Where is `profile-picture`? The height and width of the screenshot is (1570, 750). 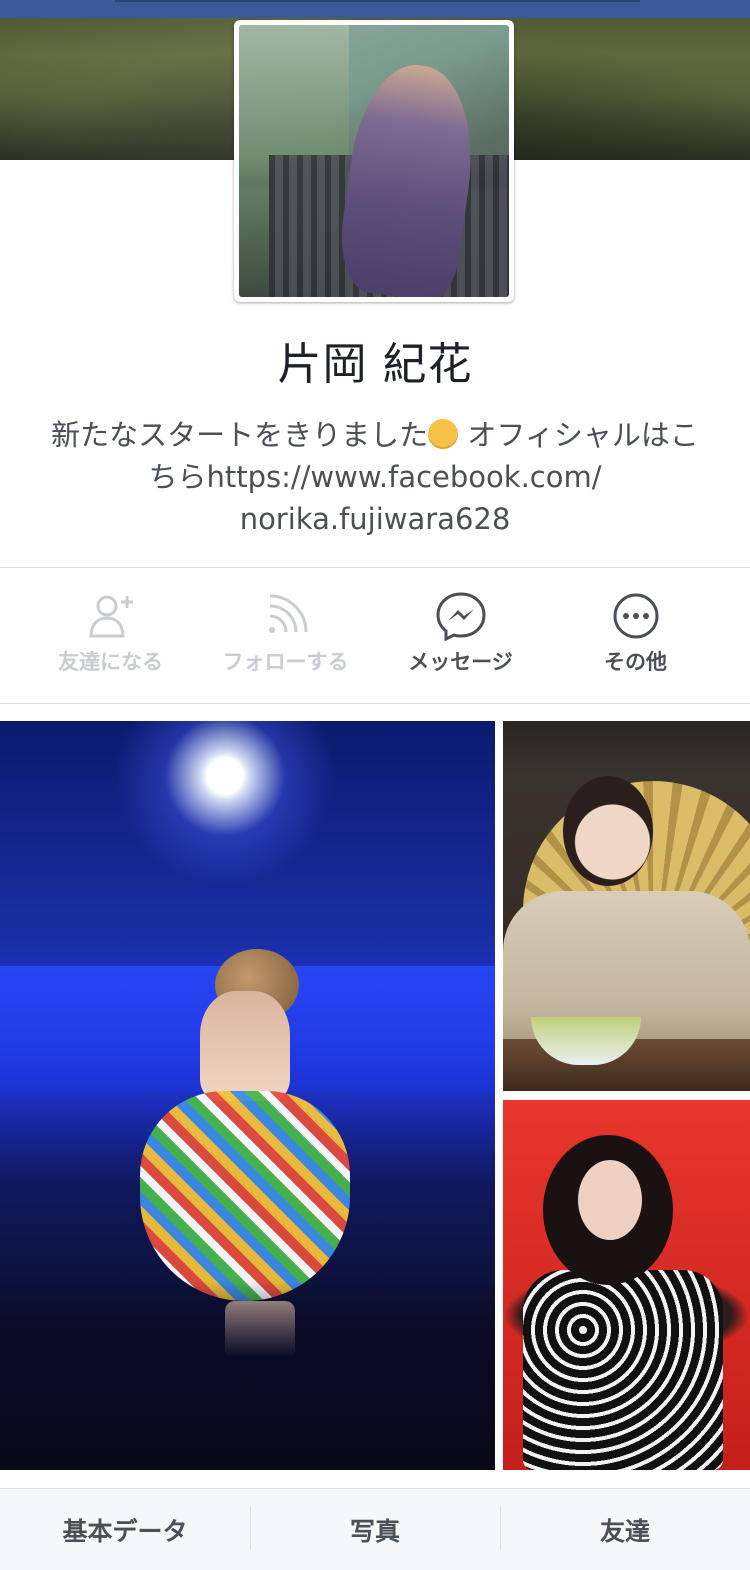 profile-picture is located at coordinates (374, 161).